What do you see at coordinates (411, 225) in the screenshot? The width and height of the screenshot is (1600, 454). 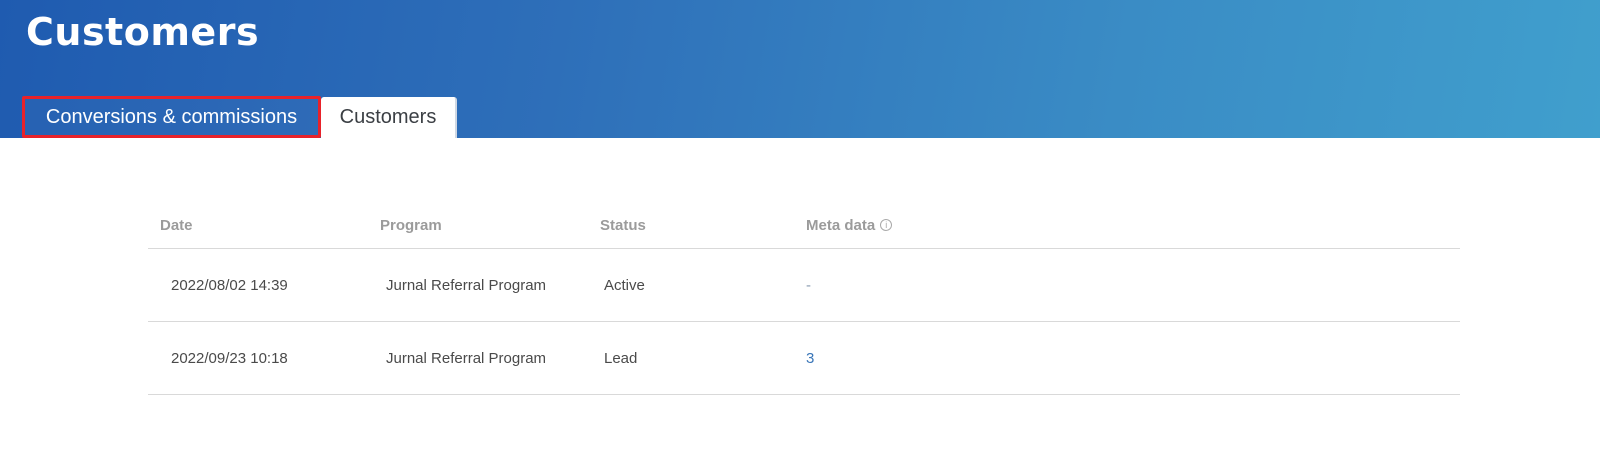 I see `column-header-program: Program` at bounding box center [411, 225].